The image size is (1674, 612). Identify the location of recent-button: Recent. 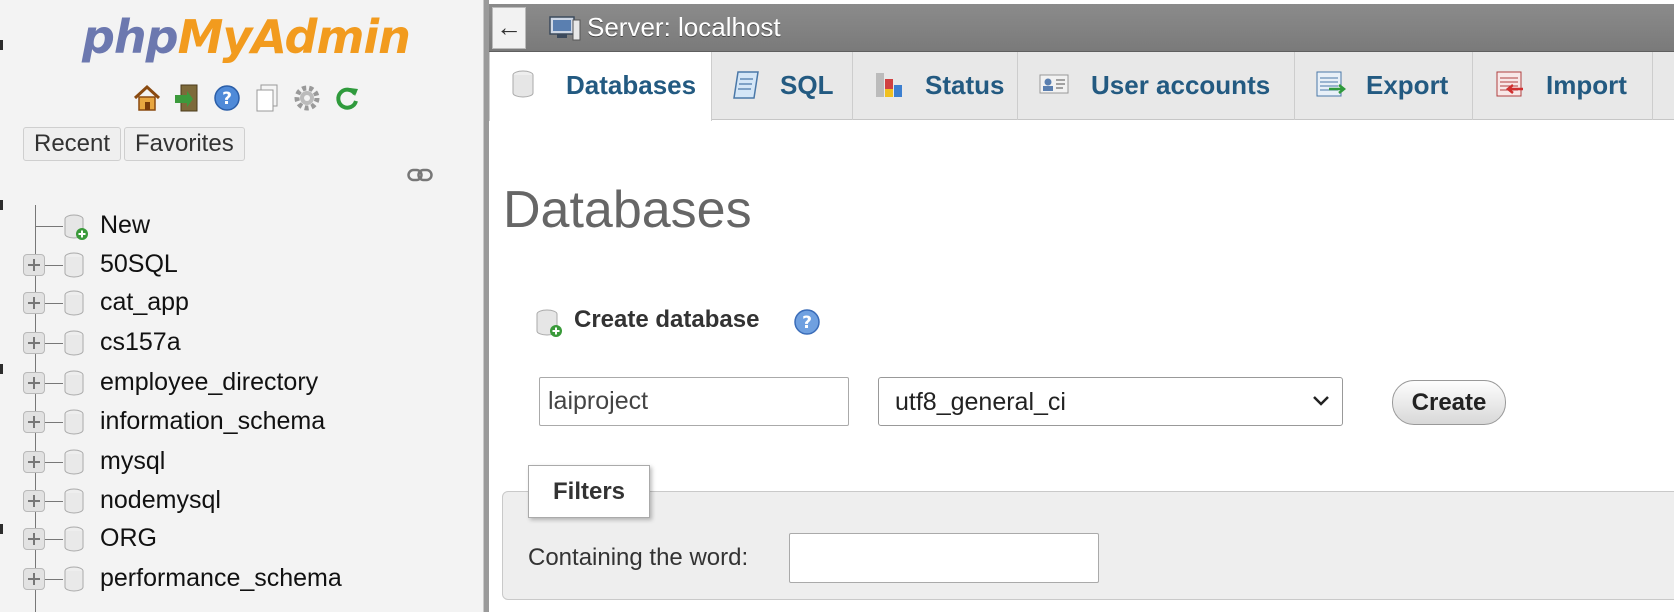
(72, 144).